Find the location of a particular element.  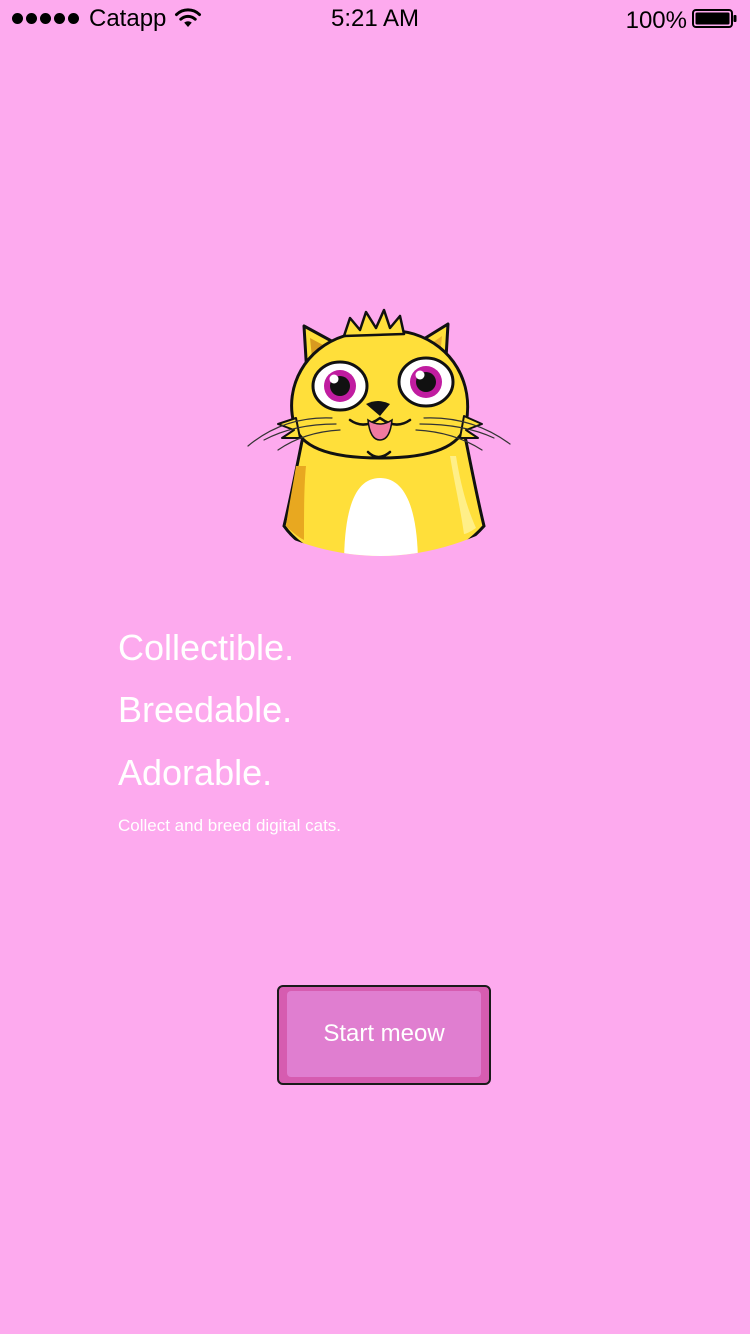

headline-collectible: Collectible. is located at coordinates (206, 647).